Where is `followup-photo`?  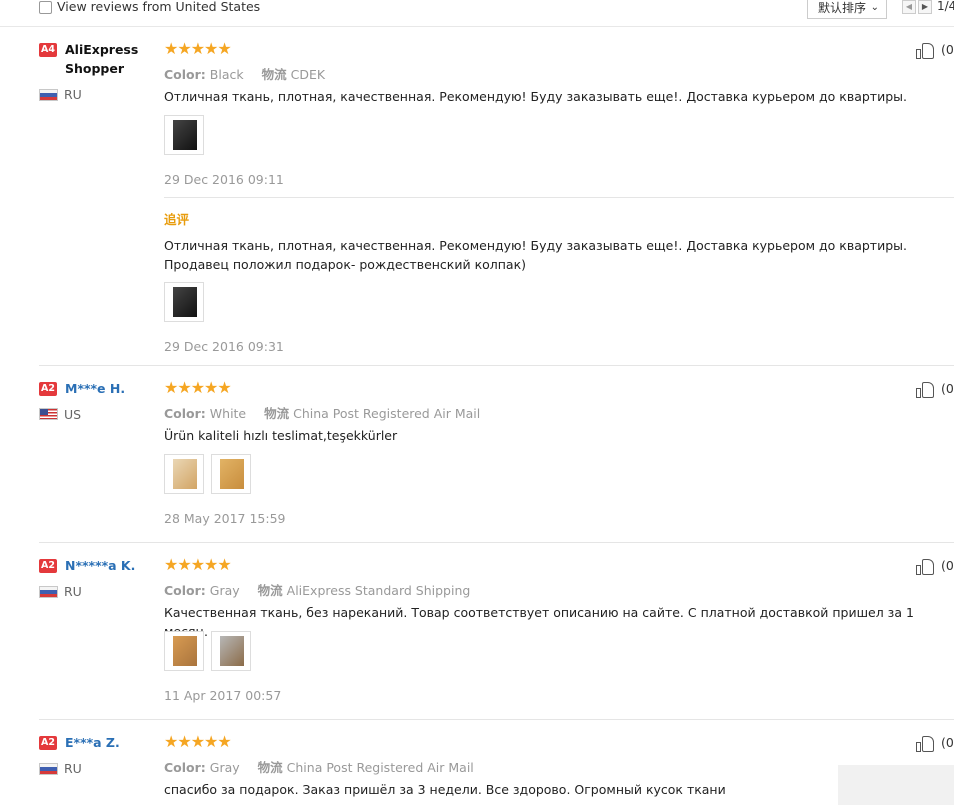 followup-photo is located at coordinates (184, 302).